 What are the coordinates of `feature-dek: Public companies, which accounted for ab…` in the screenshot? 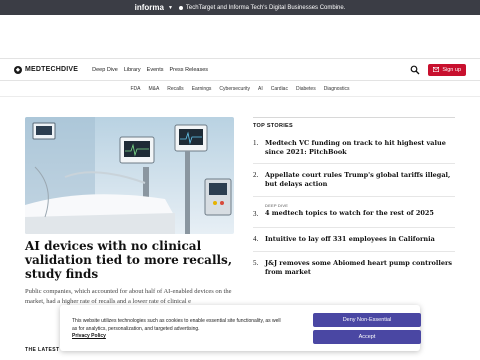 It's located at (128, 296).